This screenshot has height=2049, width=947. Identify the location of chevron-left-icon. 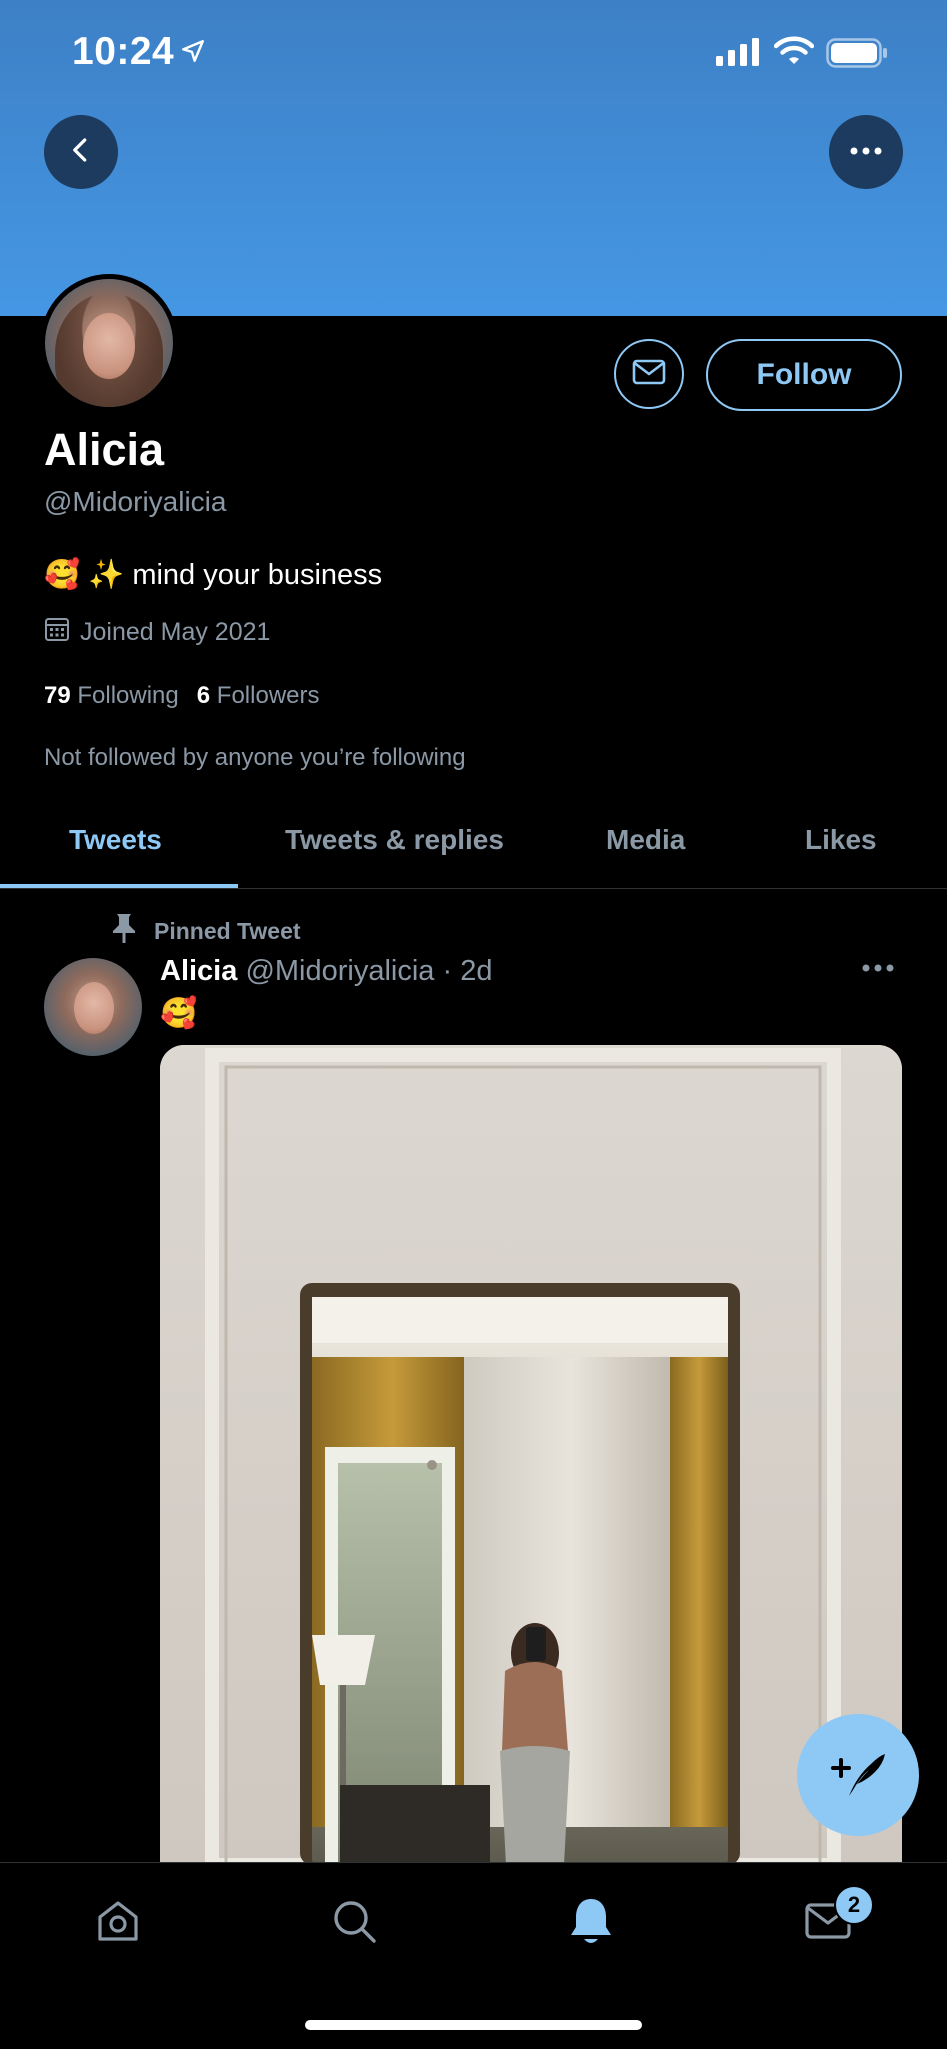
(81, 152).